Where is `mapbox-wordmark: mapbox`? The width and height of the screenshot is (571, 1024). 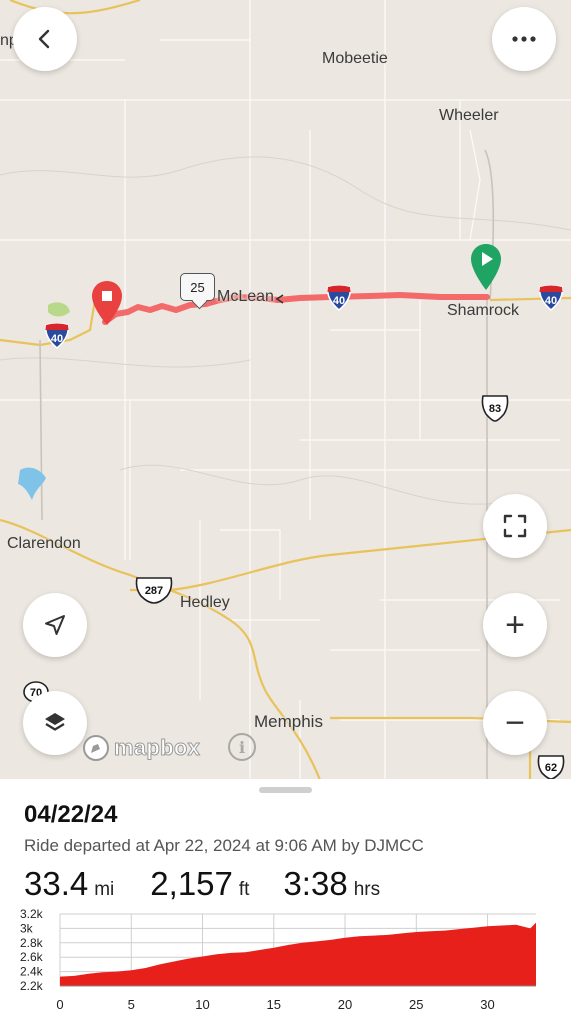 mapbox-wordmark: mapbox is located at coordinates (157, 748).